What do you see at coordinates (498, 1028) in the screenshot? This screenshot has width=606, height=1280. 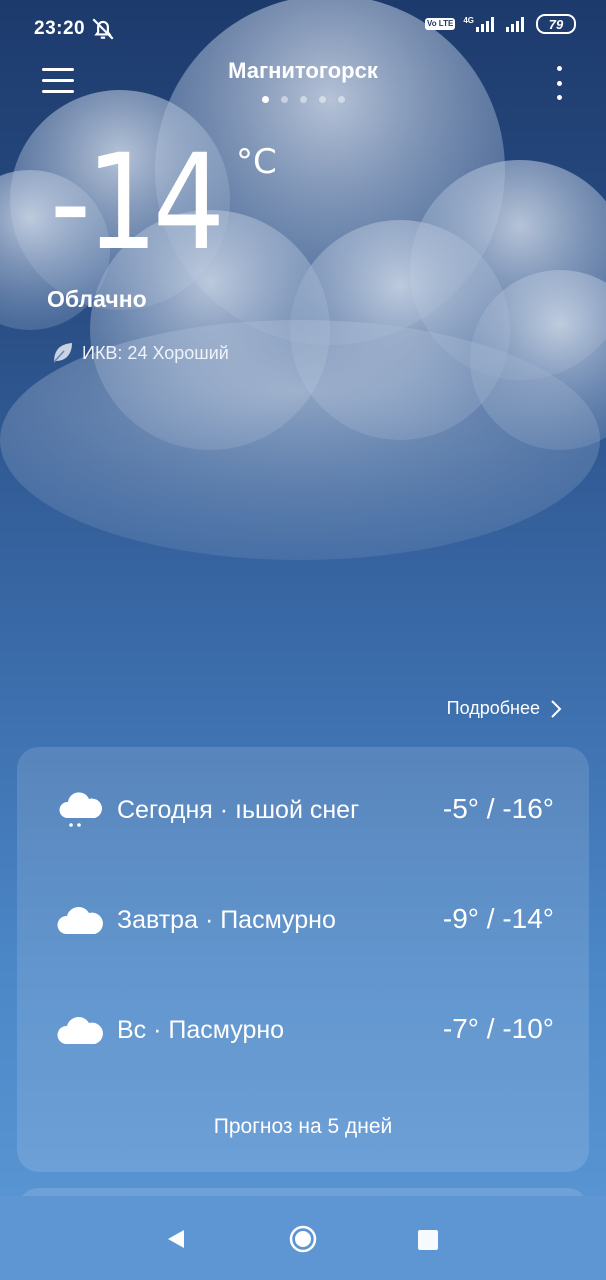 I see `forecast-range: -7° / -10°` at bounding box center [498, 1028].